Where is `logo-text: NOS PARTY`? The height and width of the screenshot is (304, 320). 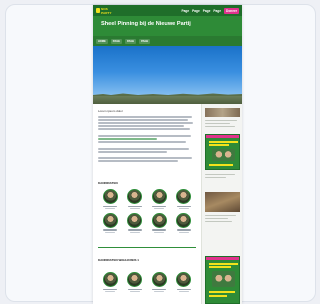 logo-text: NOS PARTY is located at coordinates (106, 10).